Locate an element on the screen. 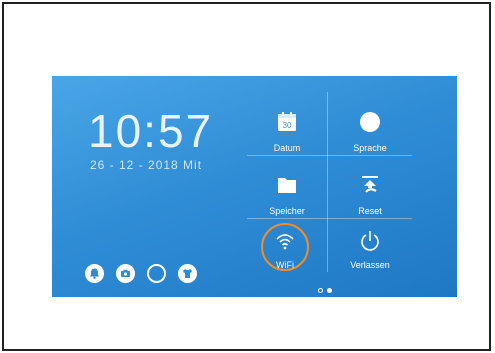  tile-verlassen: Verlassen is located at coordinates (370, 254).